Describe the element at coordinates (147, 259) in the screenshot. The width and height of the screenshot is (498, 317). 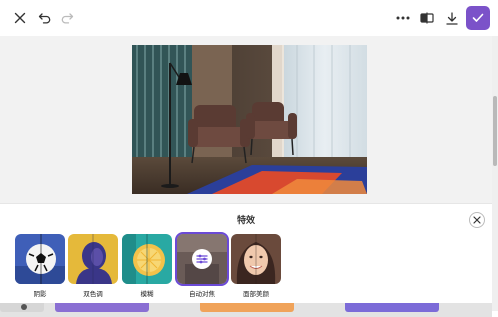
I see `lemon-icon` at that location.